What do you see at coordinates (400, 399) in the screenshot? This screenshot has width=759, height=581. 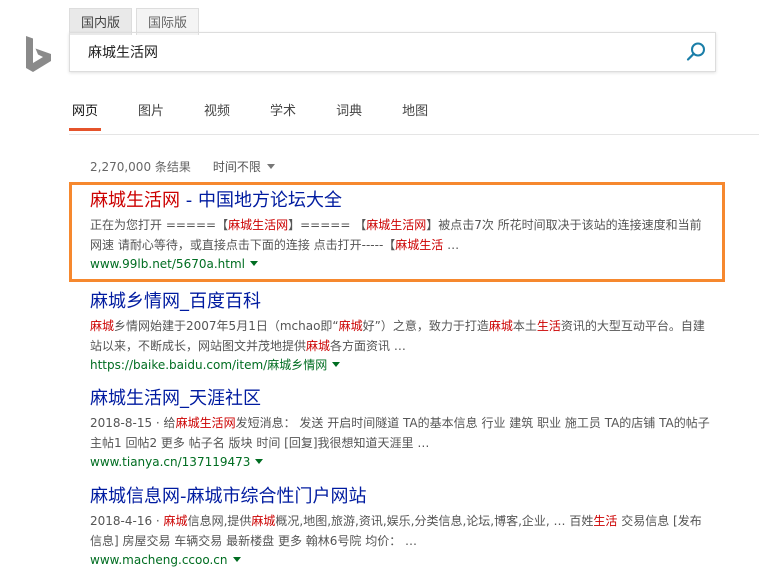 I see `result-title-link: 麻城生活网_天涯社区` at bounding box center [400, 399].